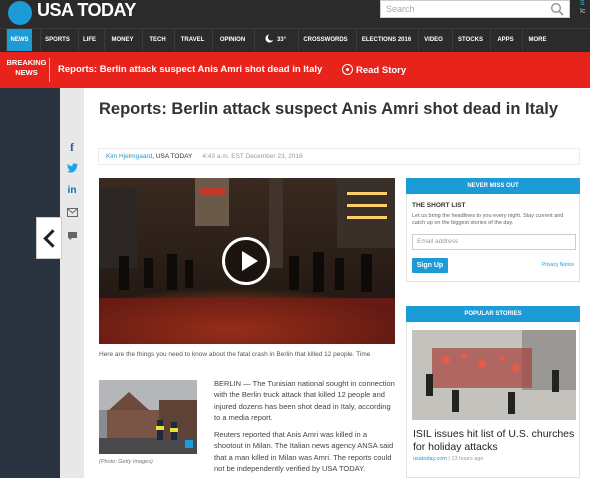 This screenshot has height=478, width=590. I want to click on nav-item-money: MONEY, so click(122, 40).